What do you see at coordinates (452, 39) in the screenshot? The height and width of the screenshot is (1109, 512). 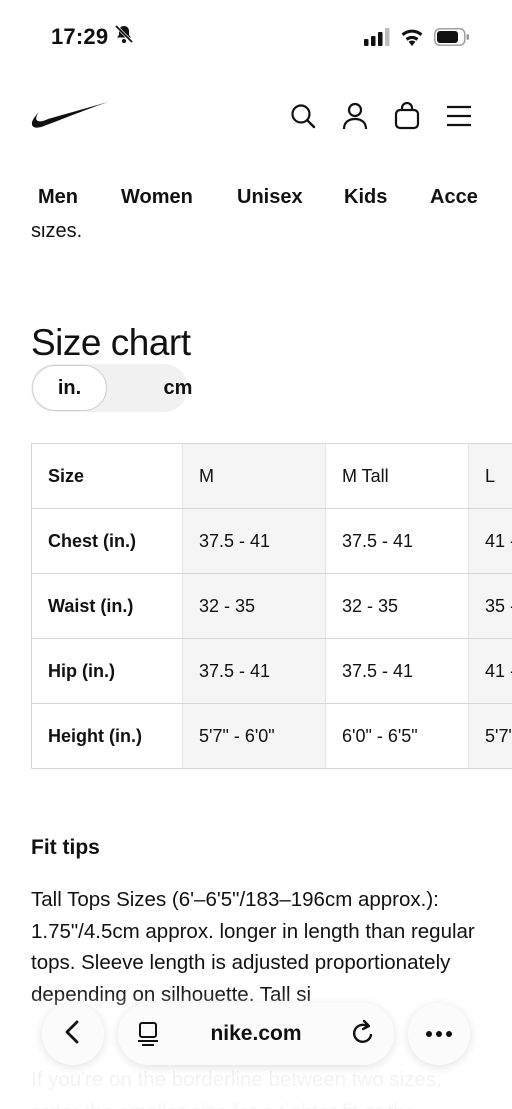 I see `battery-icon` at bounding box center [452, 39].